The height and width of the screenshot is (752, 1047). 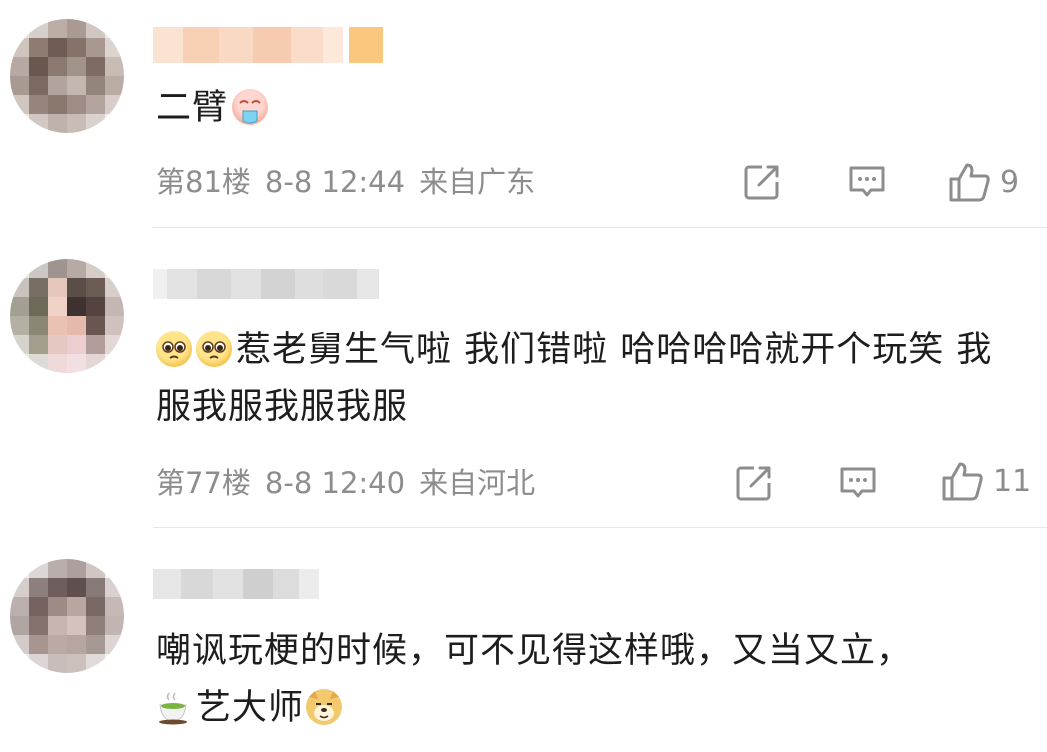 I want to click on comment-text-line: 艺大师, so click(x=579, y=708).